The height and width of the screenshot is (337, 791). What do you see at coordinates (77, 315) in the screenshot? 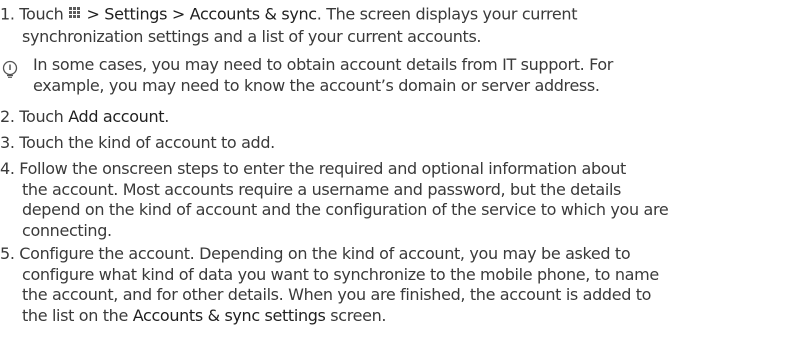
I see `step-5-line-4-prefix: the list on the` at bounding box center [77, 315].